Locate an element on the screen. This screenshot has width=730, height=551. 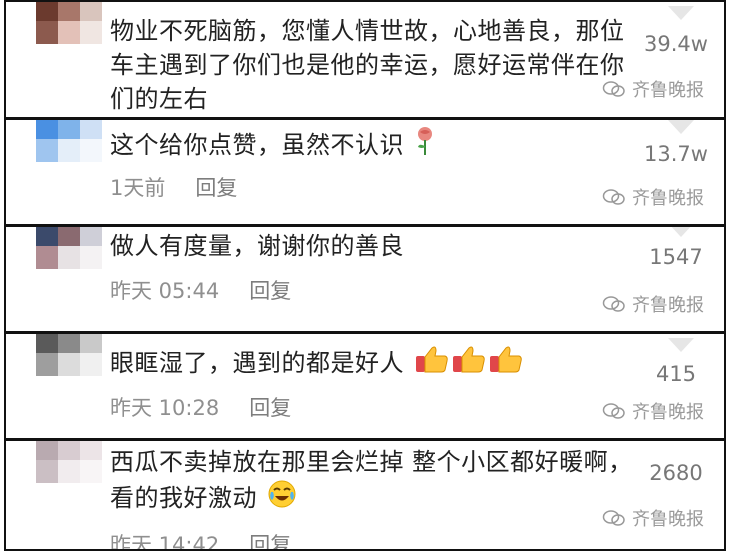
comment-meta: 1天前 回复 is located at coordinates (173, 187).